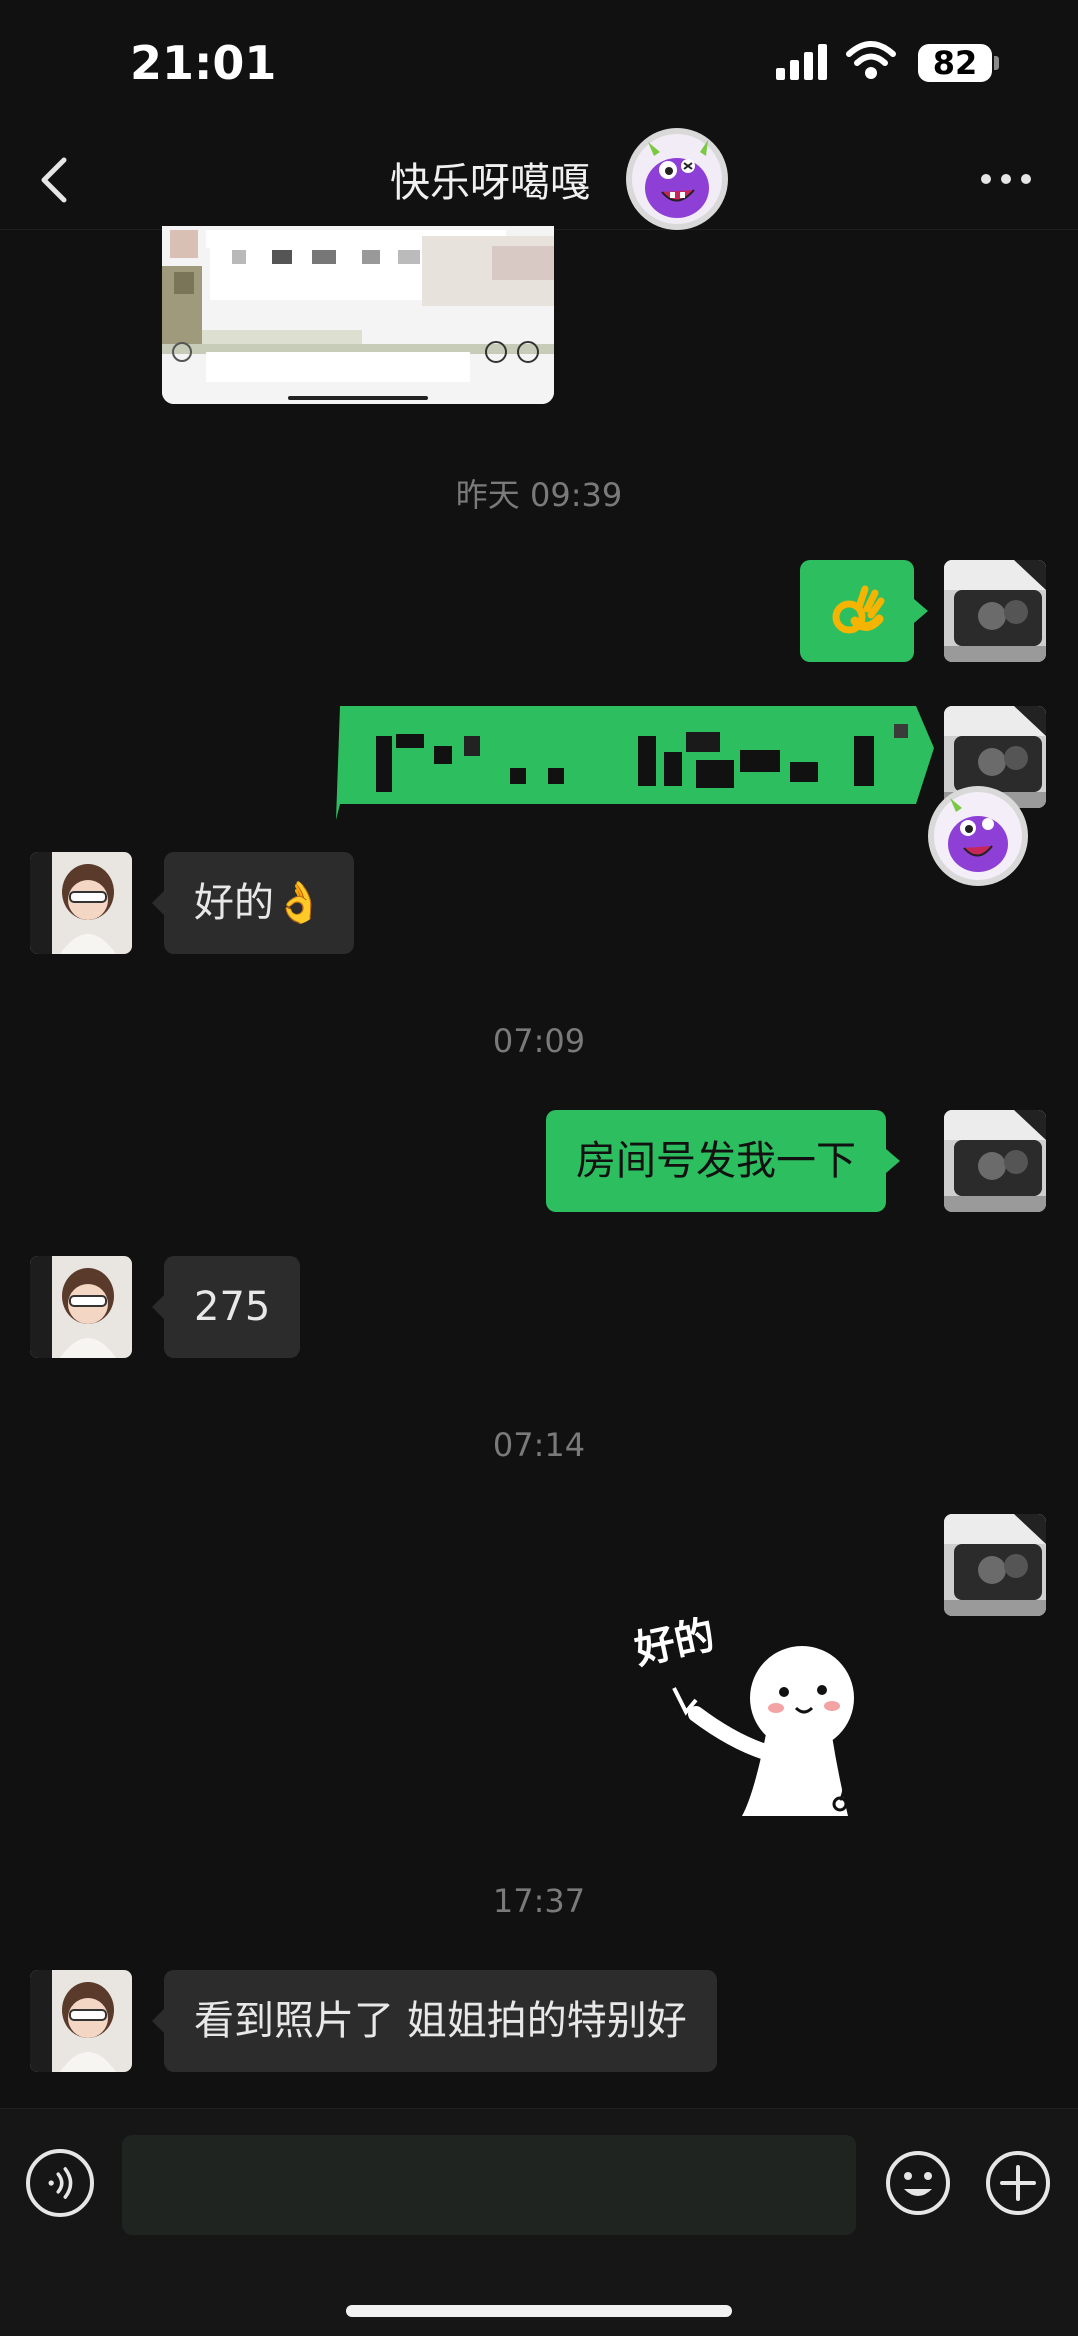 The width and height of the screenshot is (1078, 2336). Describe the element at coordinates (539, 65) in the screenshot. I see `status-bar: 21:01 82` at that location.